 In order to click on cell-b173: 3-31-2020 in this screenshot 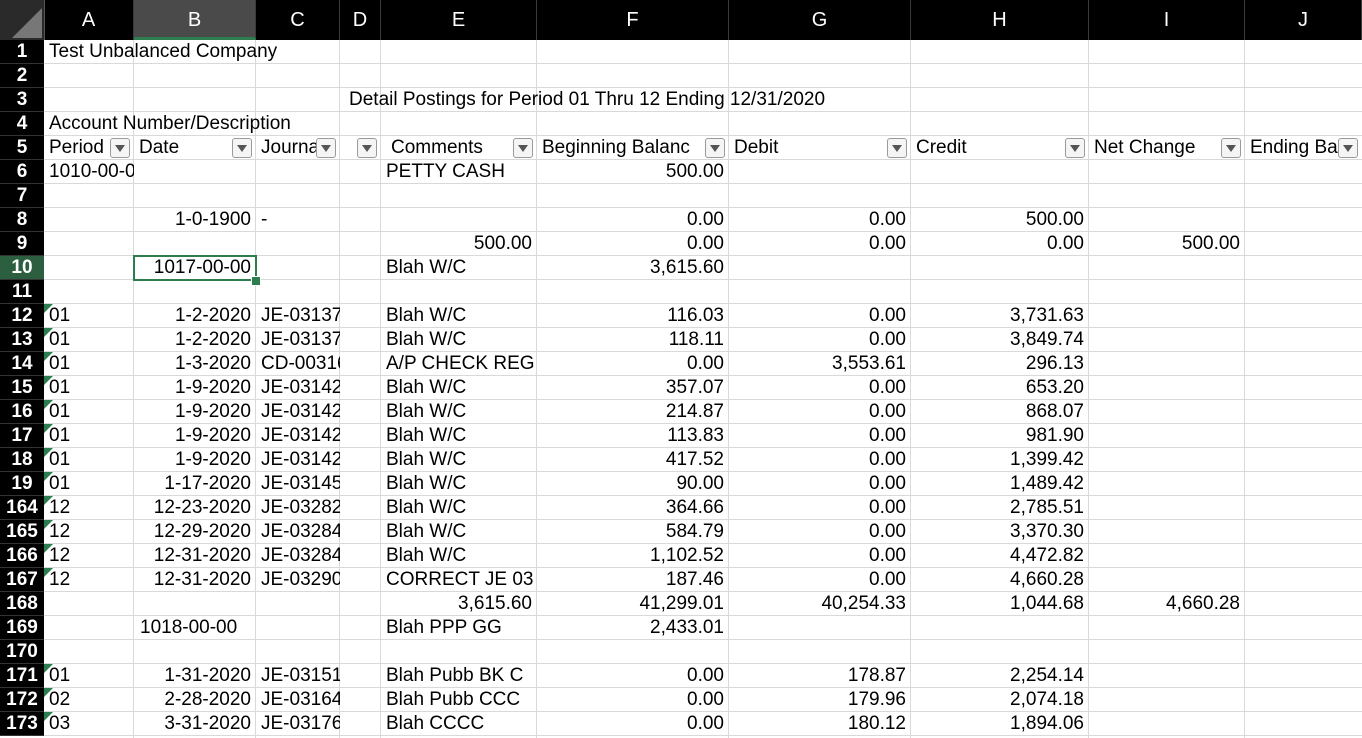, I will do `click(195, 724)`.